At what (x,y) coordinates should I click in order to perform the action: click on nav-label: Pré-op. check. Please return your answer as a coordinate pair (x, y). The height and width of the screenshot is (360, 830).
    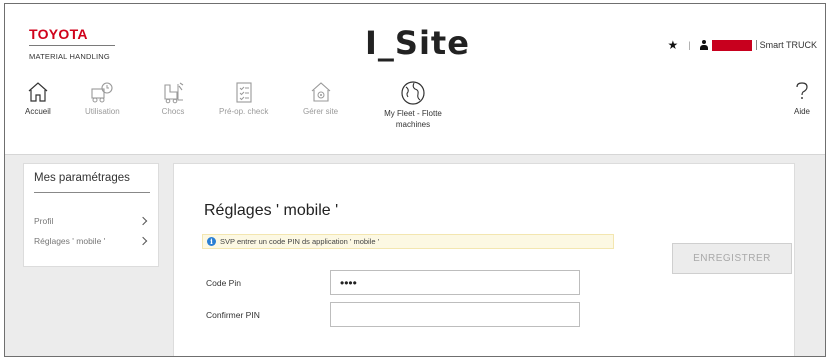
    Looking at the image, I should click on (244, 111).